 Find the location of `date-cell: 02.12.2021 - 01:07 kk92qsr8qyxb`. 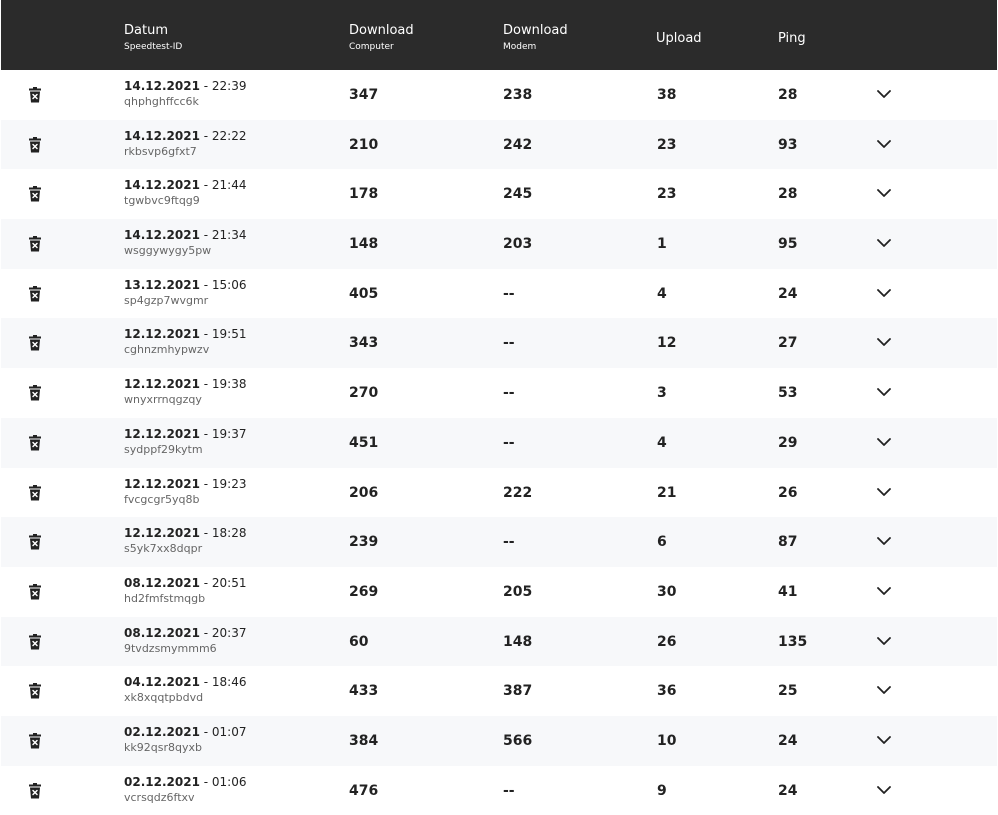

date-cell: 02.12.2021 - 01:07 kk92qsr8qyxb is located at coordinates (185, 740).